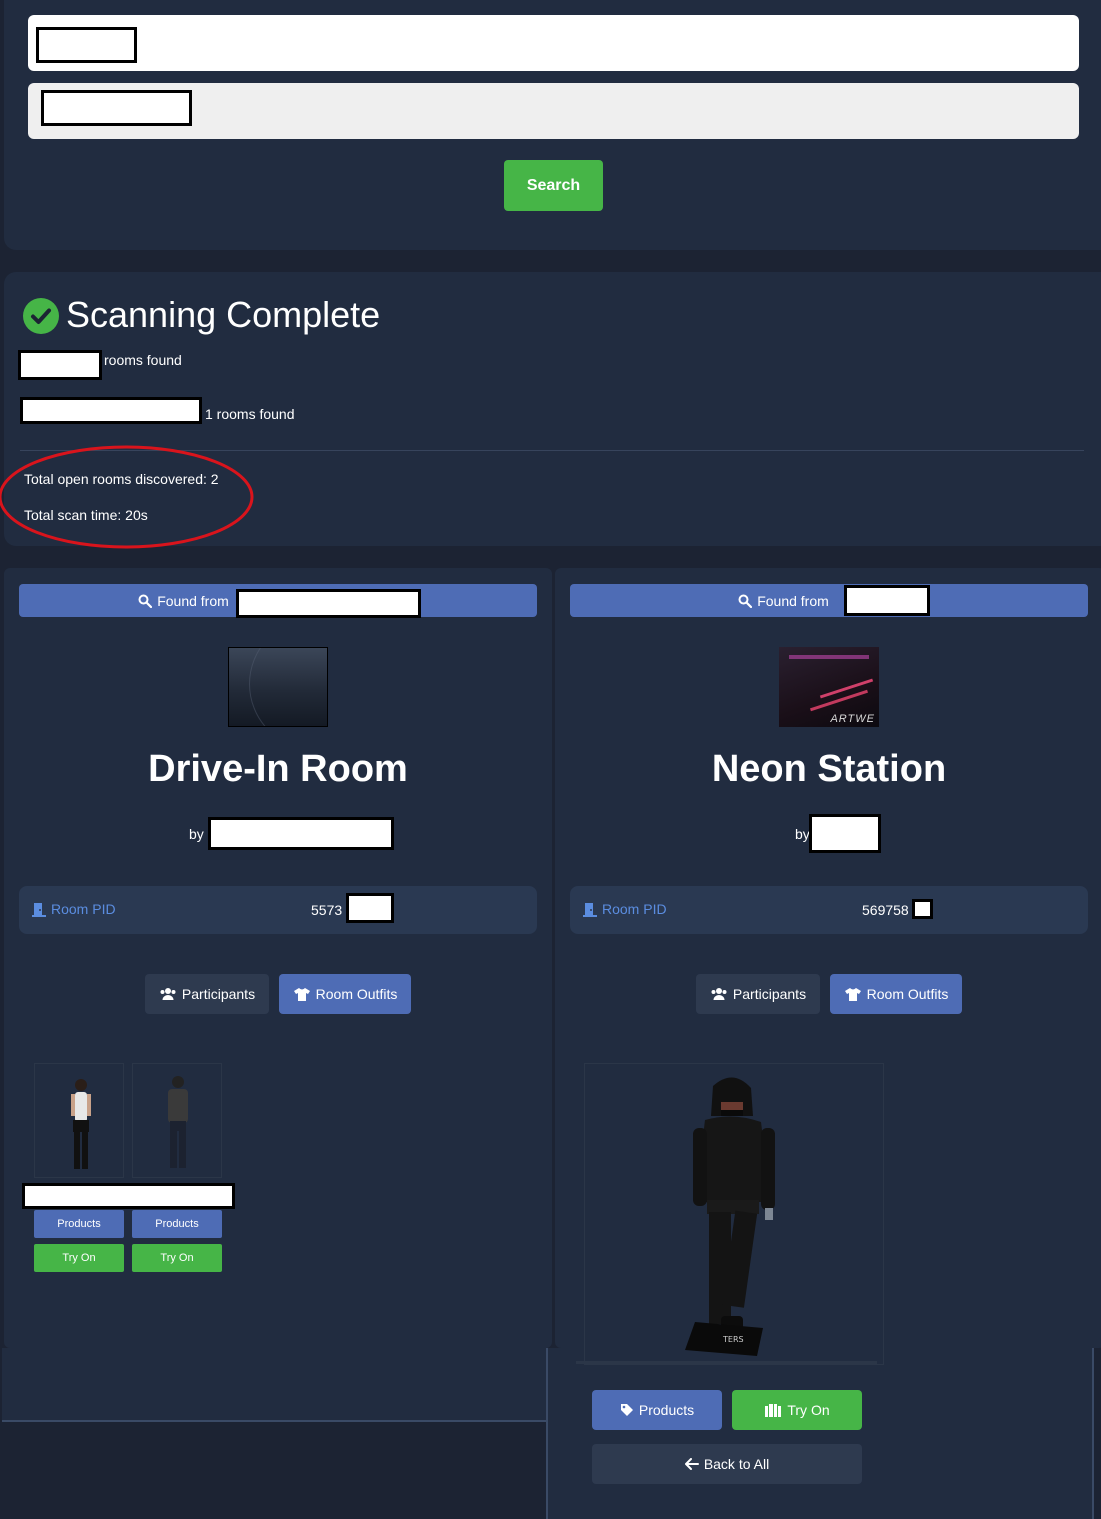 Image resolution: width=1101 pixels, height=1519 pixels. What do you see at coordinates (829, 769) in the screenshot?
I see `room-title: Neon Station` at bounding box center [829, 769].